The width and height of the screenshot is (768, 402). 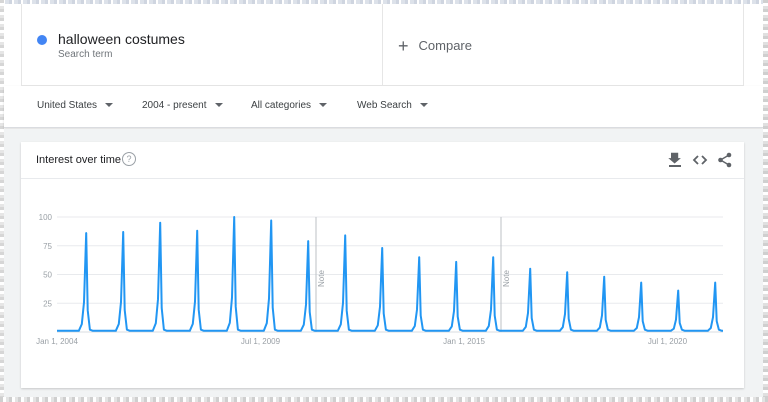 What do you see at coordinates (85, 54) in the screenshot?
I see `search-term-subtitle: Search term` at bounding box center [85, 54].